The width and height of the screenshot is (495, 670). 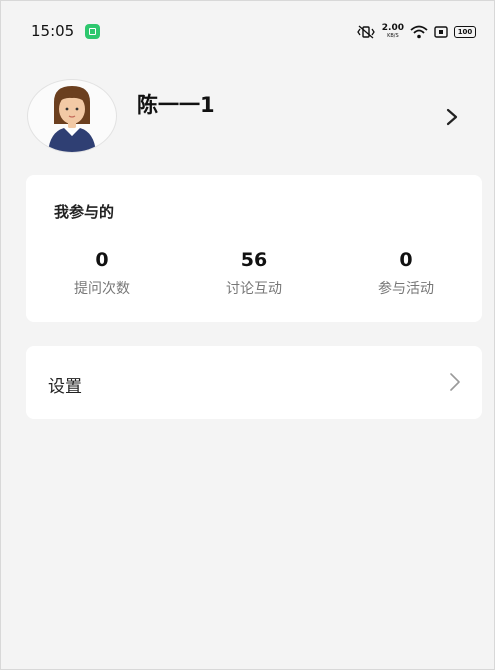 What do you see at coordinates (465, 32) in the screenshot?
I see `battery-icon: 100` at bounding box center [465, 32].